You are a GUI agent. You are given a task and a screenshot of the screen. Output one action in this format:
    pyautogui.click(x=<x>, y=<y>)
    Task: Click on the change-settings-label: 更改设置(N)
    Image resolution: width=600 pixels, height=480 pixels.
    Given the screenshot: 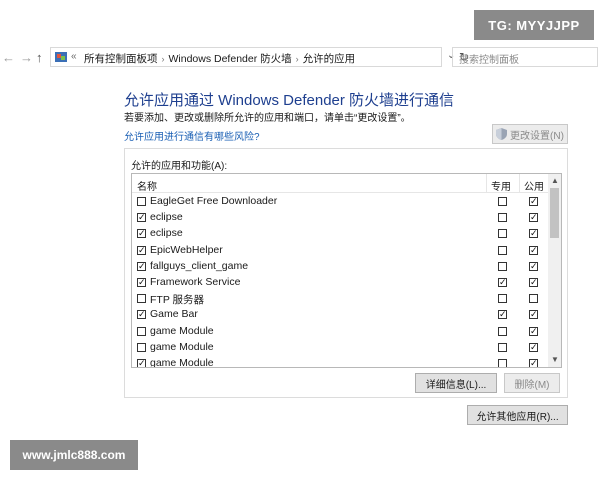 What is the action you would take?
    pyautogui.click(x=537, y=136)
    